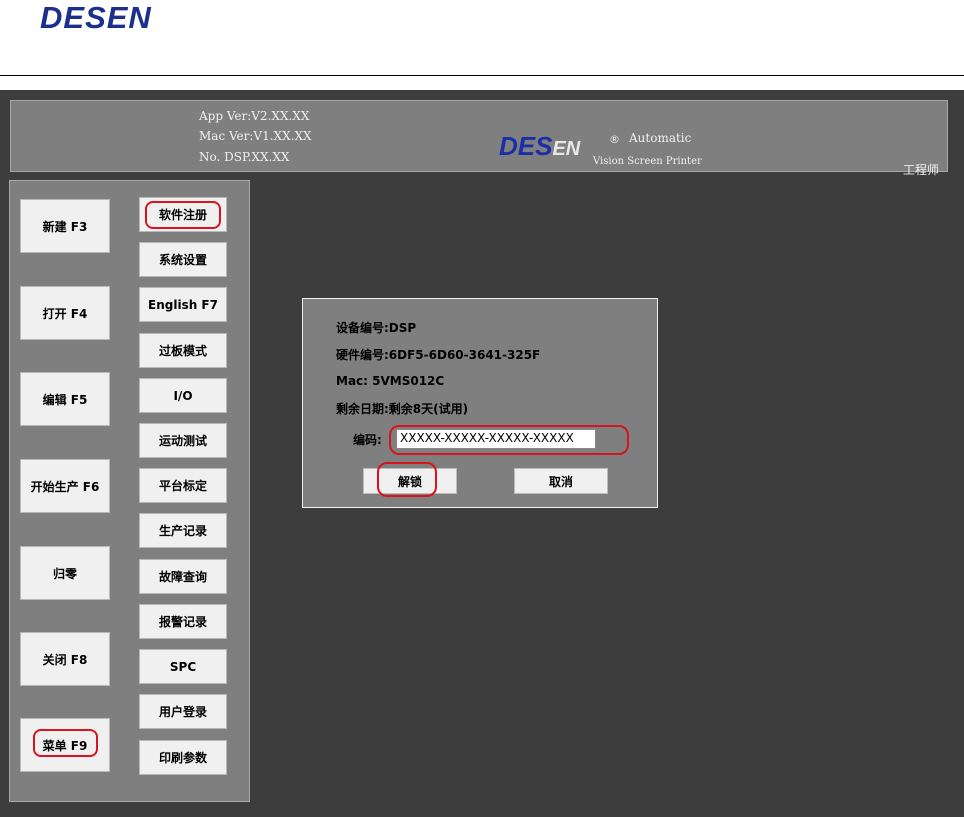 The image size is (964, 817). I want to click on code-highlight, so click(509, 440).